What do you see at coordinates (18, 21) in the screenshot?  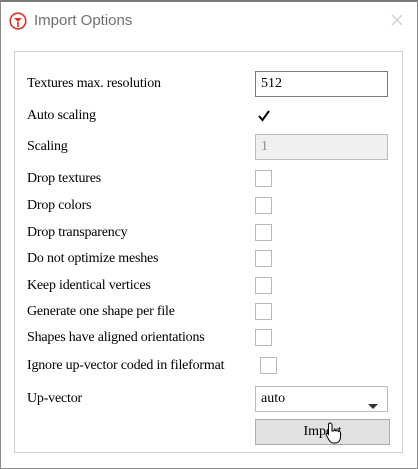 I see `pin-logo-icon` at bounding box center [18, 21].